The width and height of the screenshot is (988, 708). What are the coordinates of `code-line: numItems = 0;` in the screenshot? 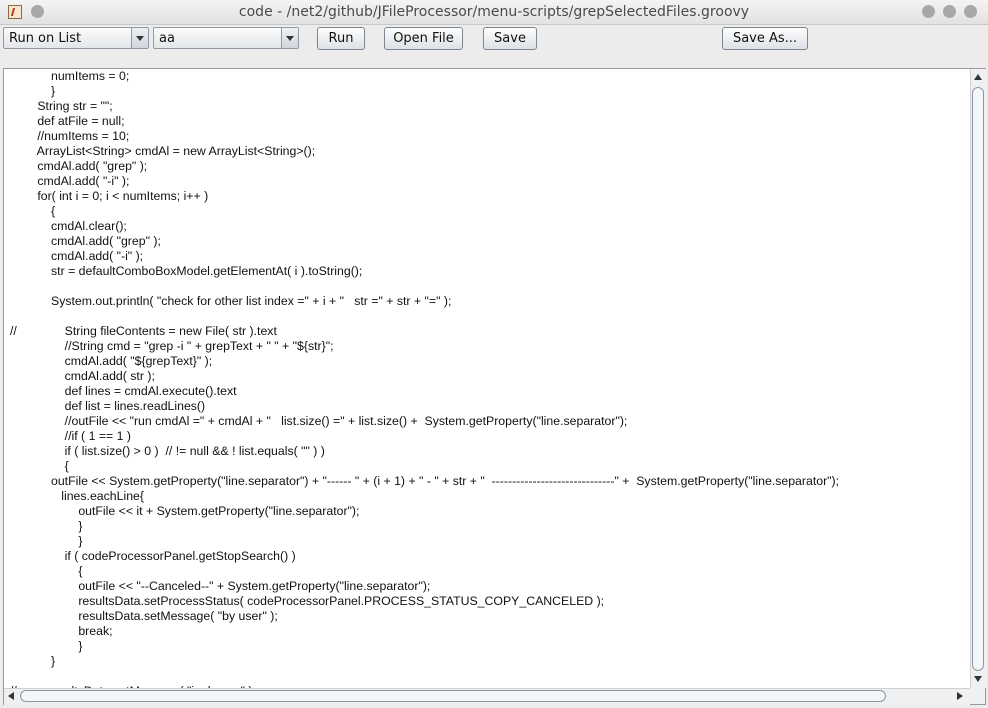 It's located at (70, 76).